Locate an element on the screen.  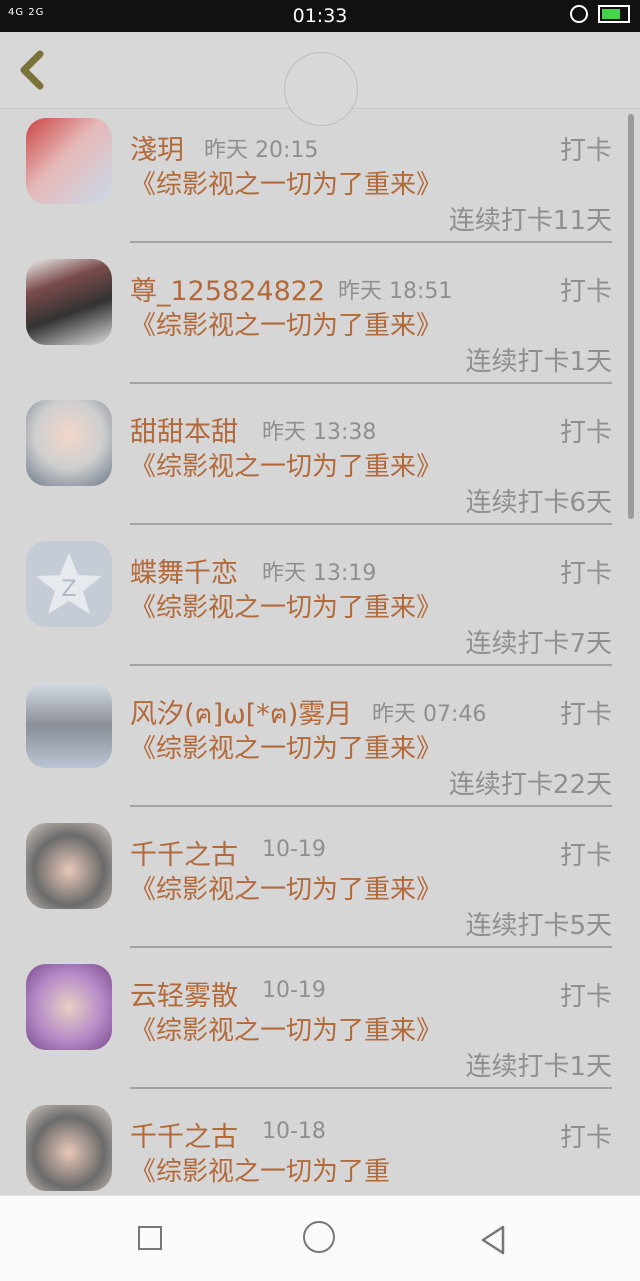
list-item: 千千之古 10-19 打卡 《综影视之一切为了重来》 连续打卡5天 is located at coordinates (320, 885).